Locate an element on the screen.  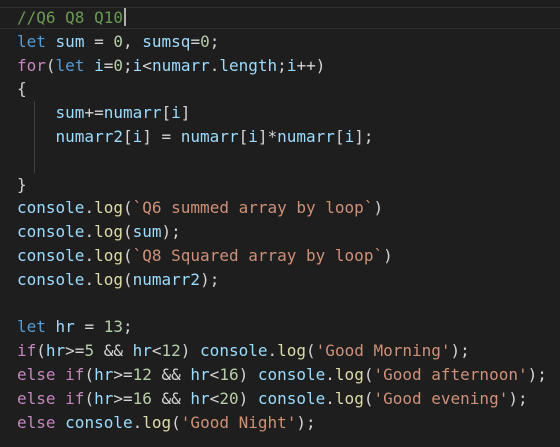
code-token: ] is located at coordinates (185, 113).